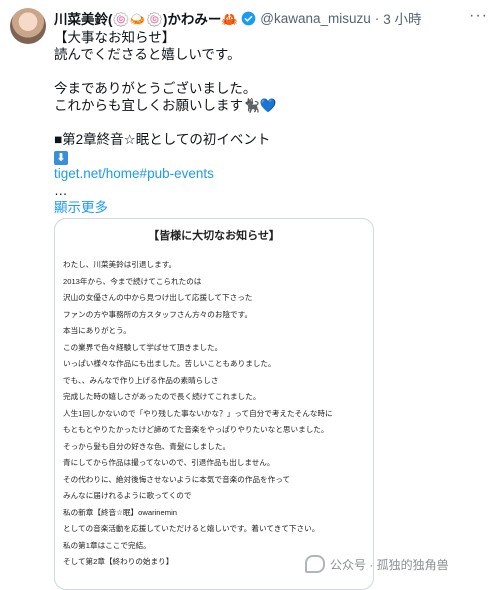 The height and width of the screenshot is (590, 500). What do you see at coordinates (251, 105) in the screenshot?
I see `black-cat-icon: 🐈‍⬛` at bounding box center [251, 105].